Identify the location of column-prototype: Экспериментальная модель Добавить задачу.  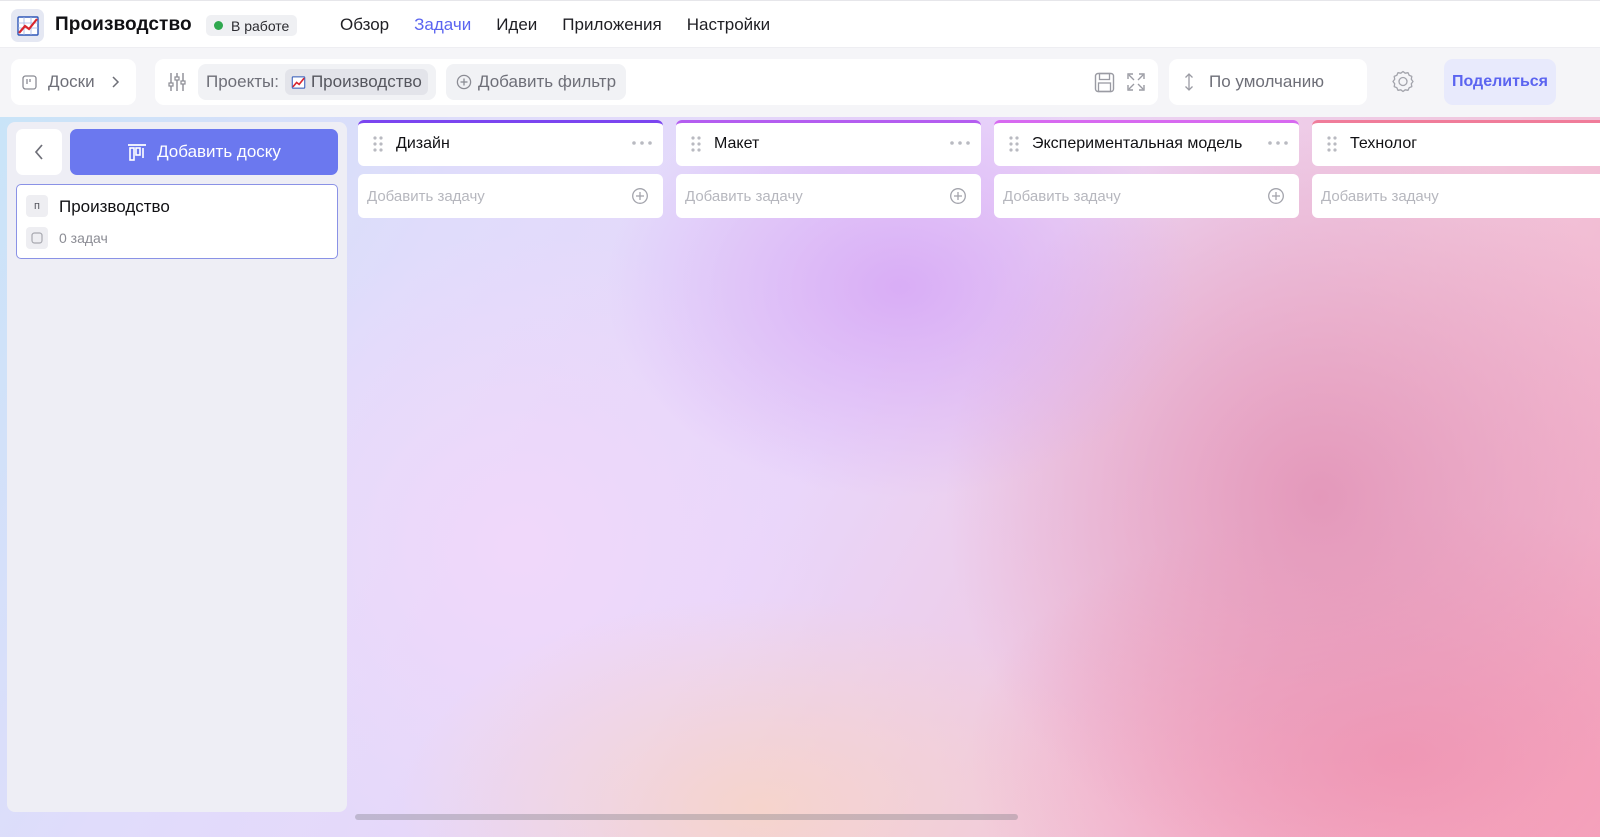
(1146, 169).